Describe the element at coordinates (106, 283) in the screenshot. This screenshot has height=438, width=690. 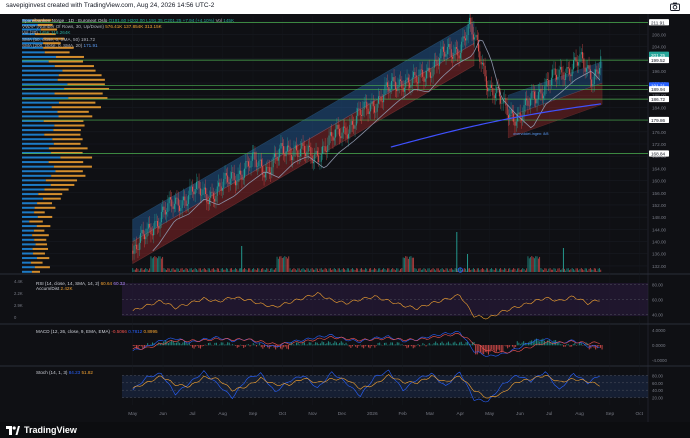
I see `rsi-legend-v1: 60.64` at that location.